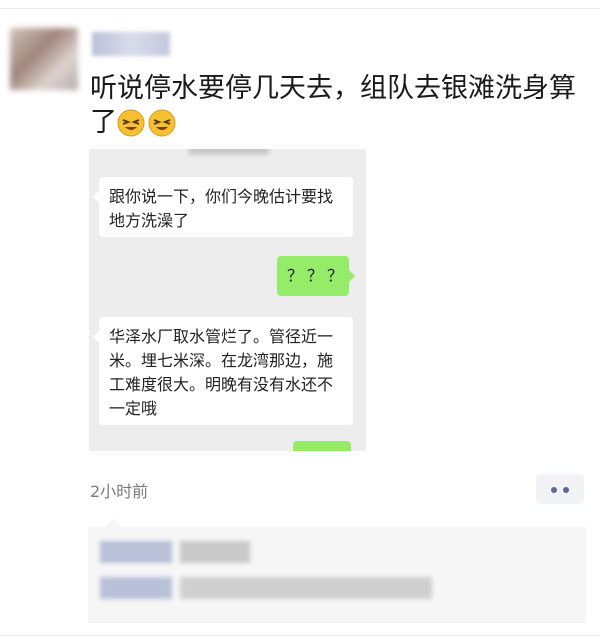 The width and height of the screenshot is (600, 642). Describe the element at coordinates (44, 59) in the screenshot. I see `avatar` at that location.